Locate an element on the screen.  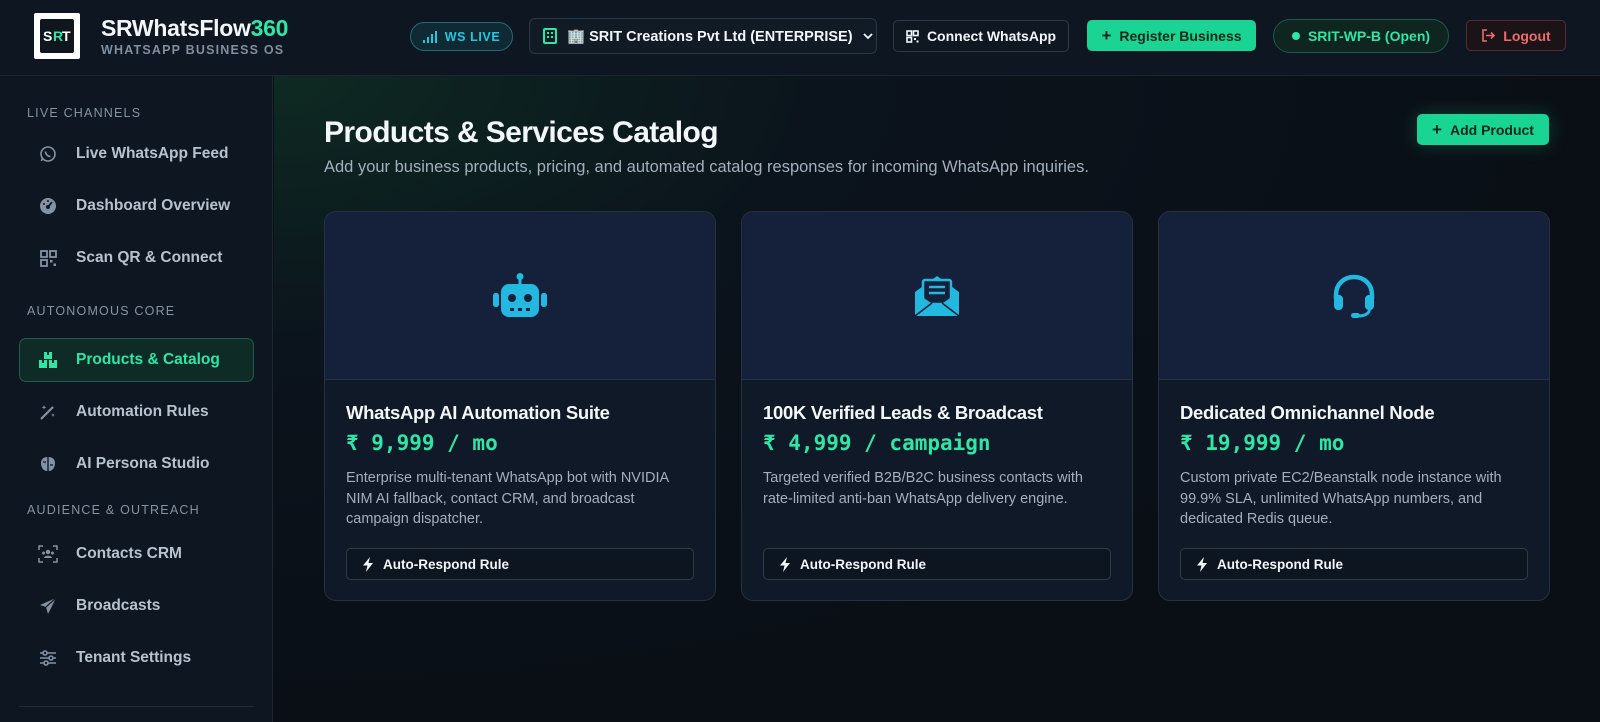
brand-name-accent: 360 is located at coordinates (269, 28).